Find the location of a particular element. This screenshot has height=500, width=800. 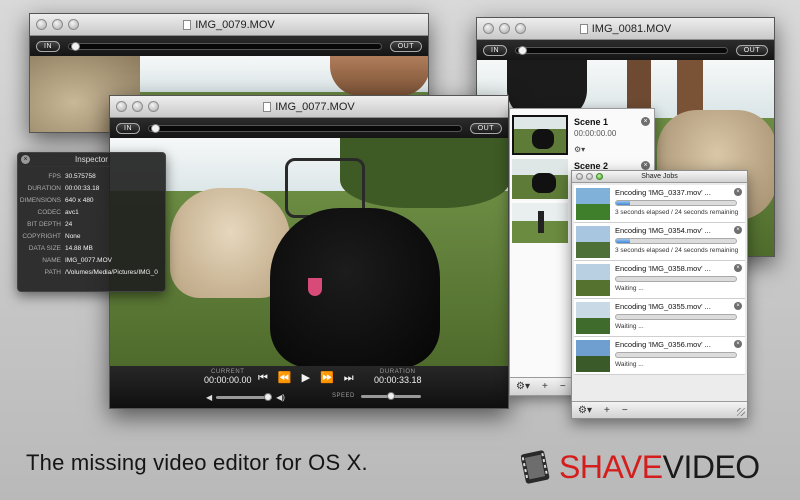

property-key: DATA SIZE is located at coordinates (41, 249).